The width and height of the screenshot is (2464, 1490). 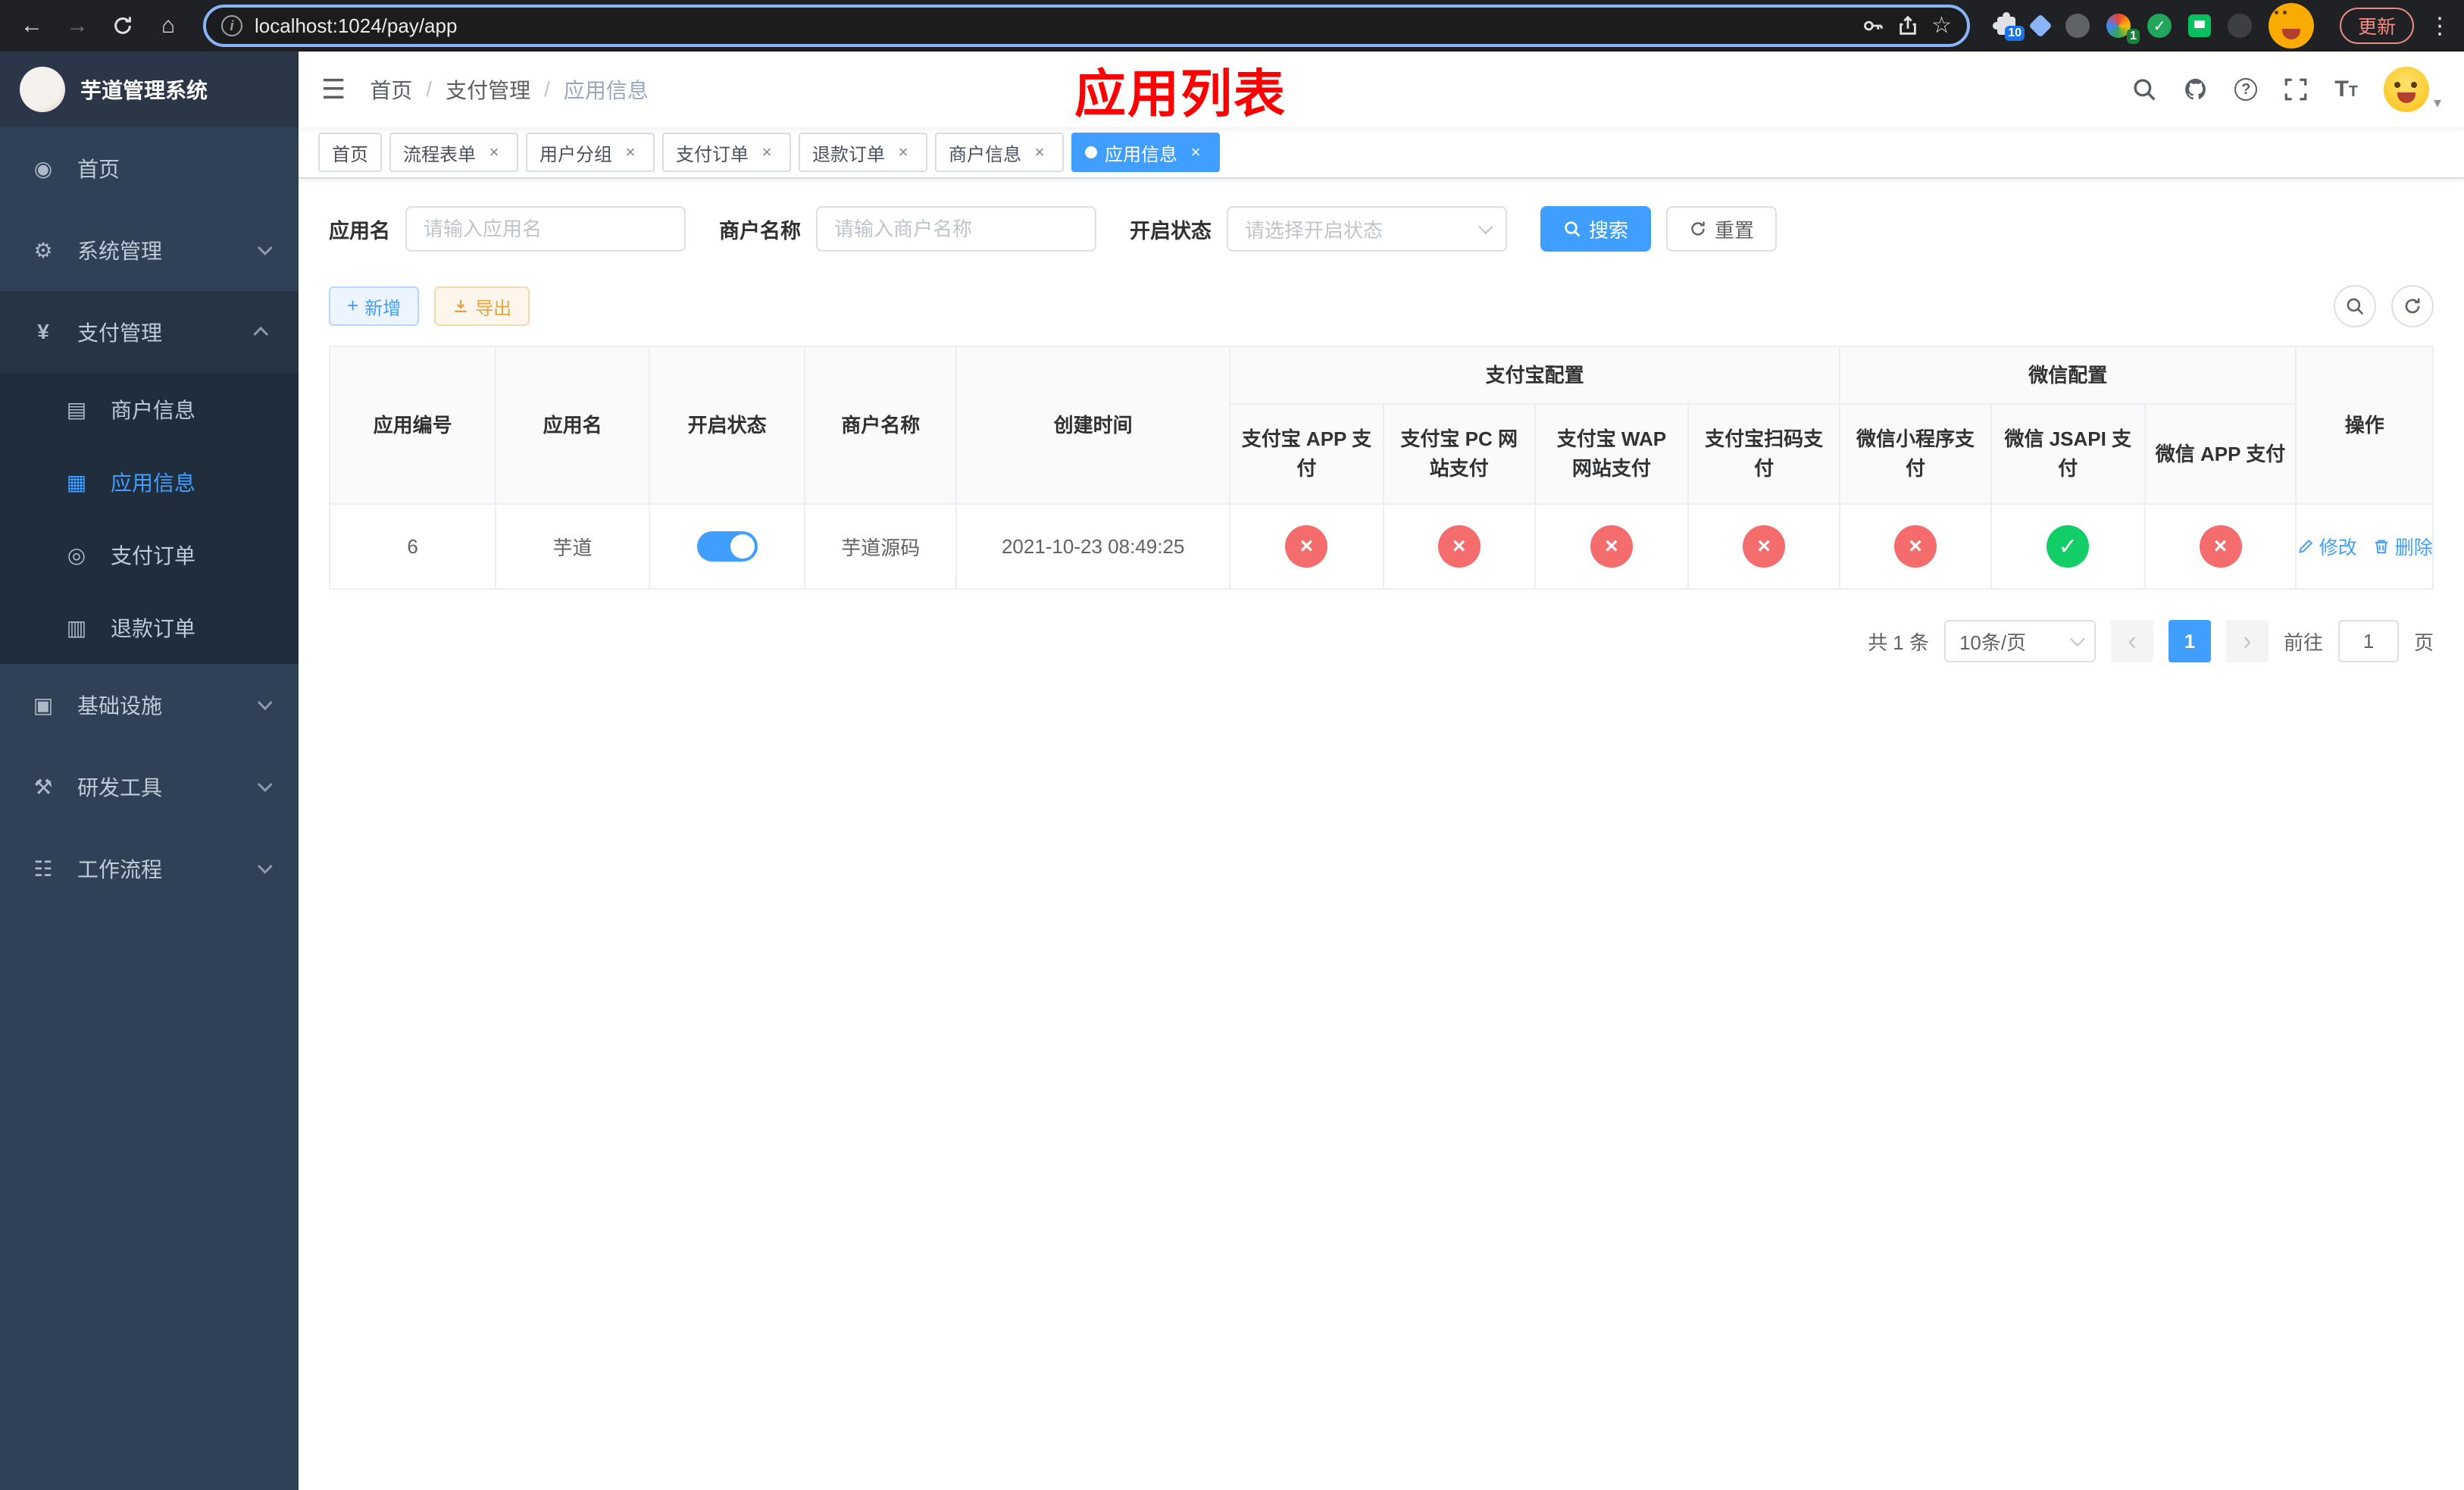 What do you see at coordinates (32, 26) in the screenshot?
I see `back-icon: ←` at bounding box center [32, 26].